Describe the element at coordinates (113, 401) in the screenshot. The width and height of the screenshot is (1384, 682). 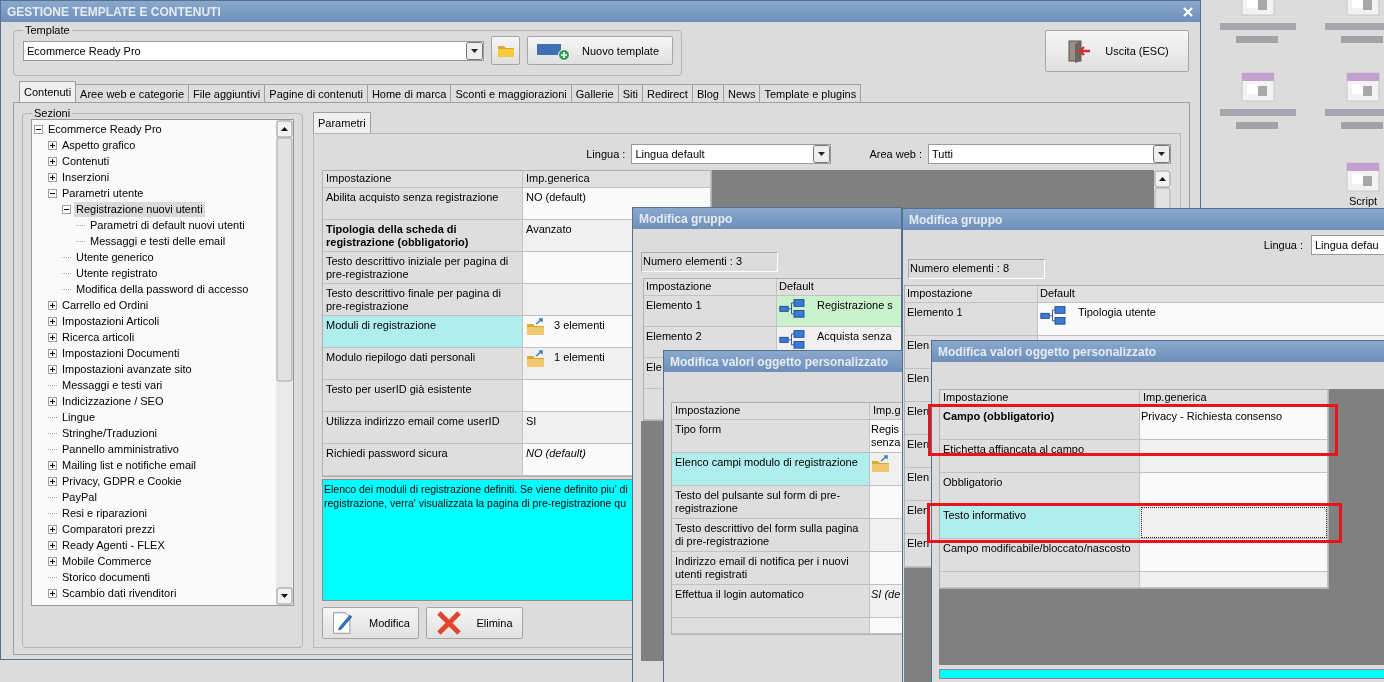
I see `tree-item: Indicizzazione / SEO` at that location.